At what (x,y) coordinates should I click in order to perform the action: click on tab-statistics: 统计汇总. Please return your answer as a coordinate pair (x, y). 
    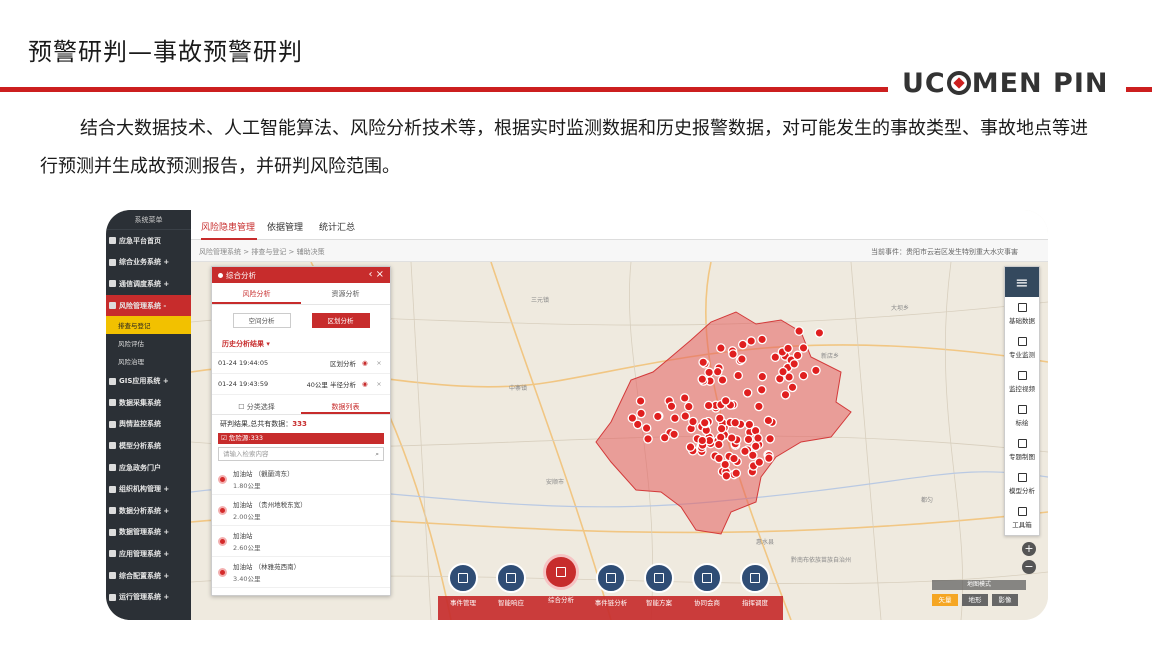
    Looking at the image, I should click on (337, 226).